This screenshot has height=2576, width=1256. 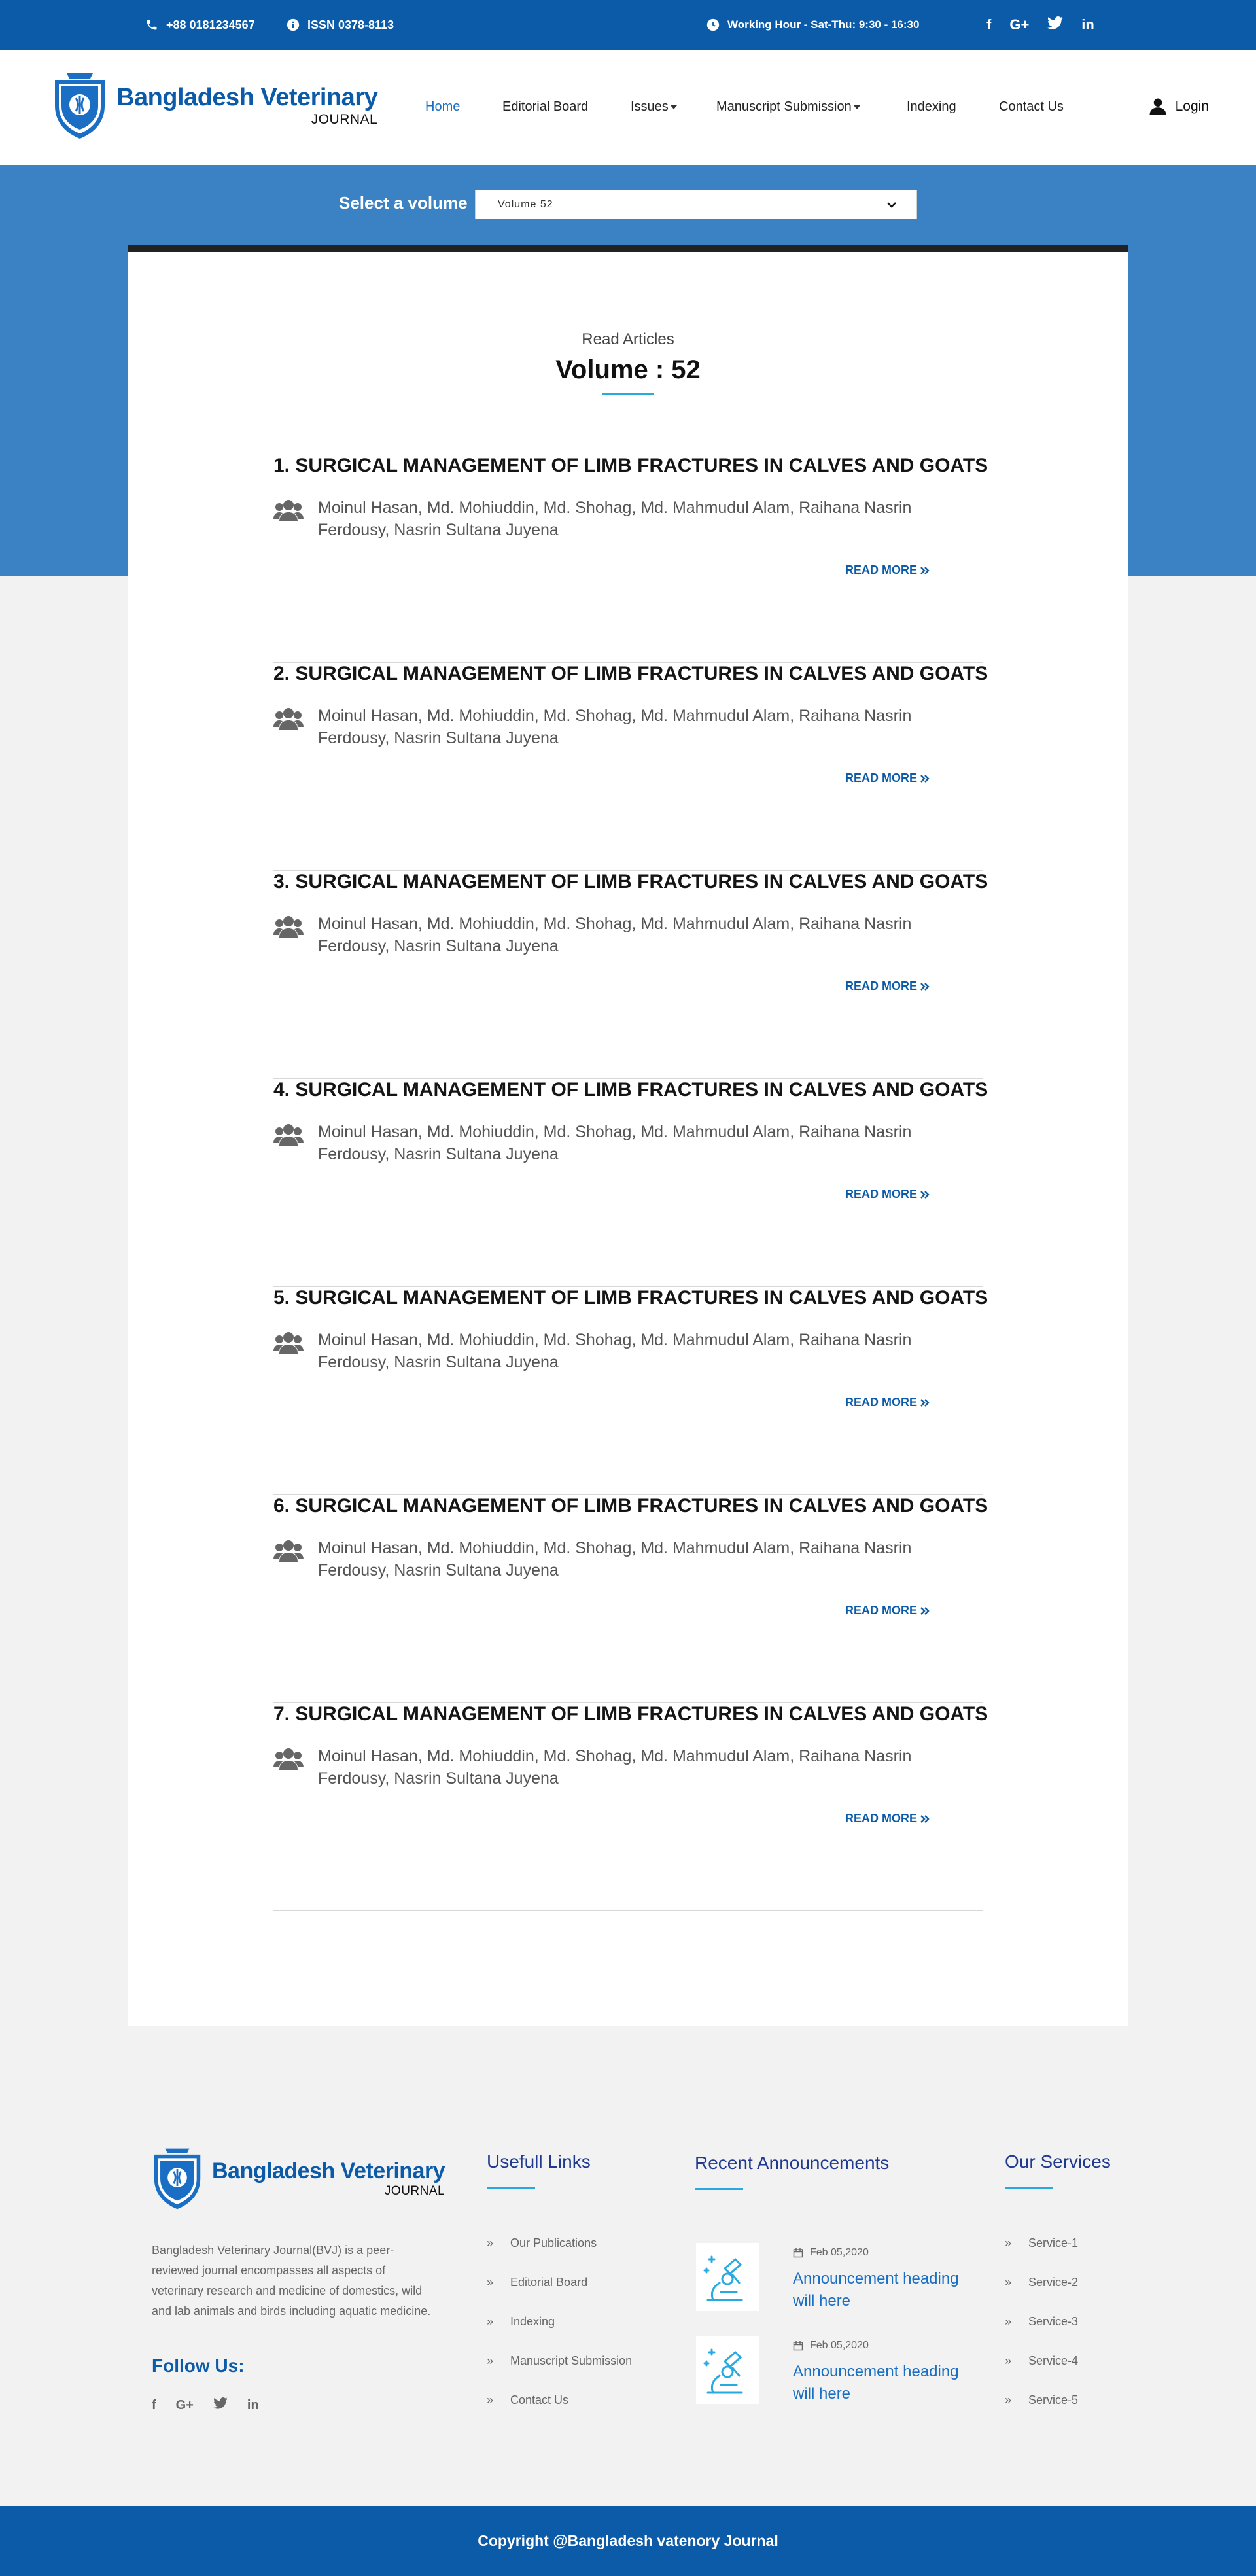 I want to click on announcement-thumbnail, so click(x=728, y=2277).